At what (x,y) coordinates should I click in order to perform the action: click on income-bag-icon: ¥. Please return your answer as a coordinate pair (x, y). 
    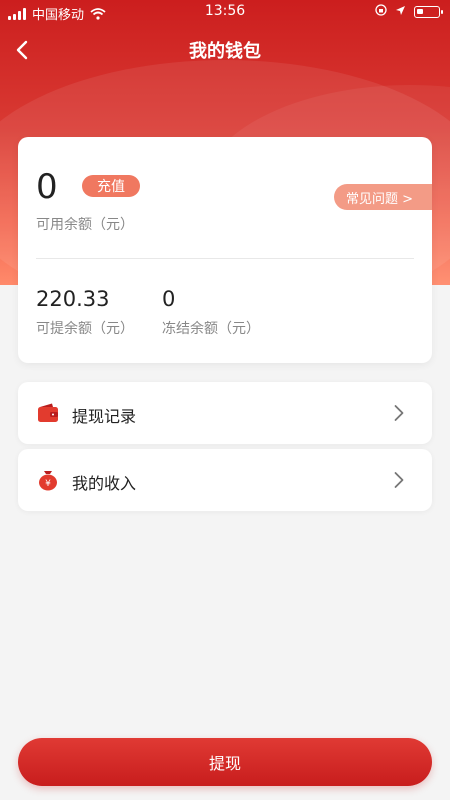
    Looking at the image, I should click on (48, 480).